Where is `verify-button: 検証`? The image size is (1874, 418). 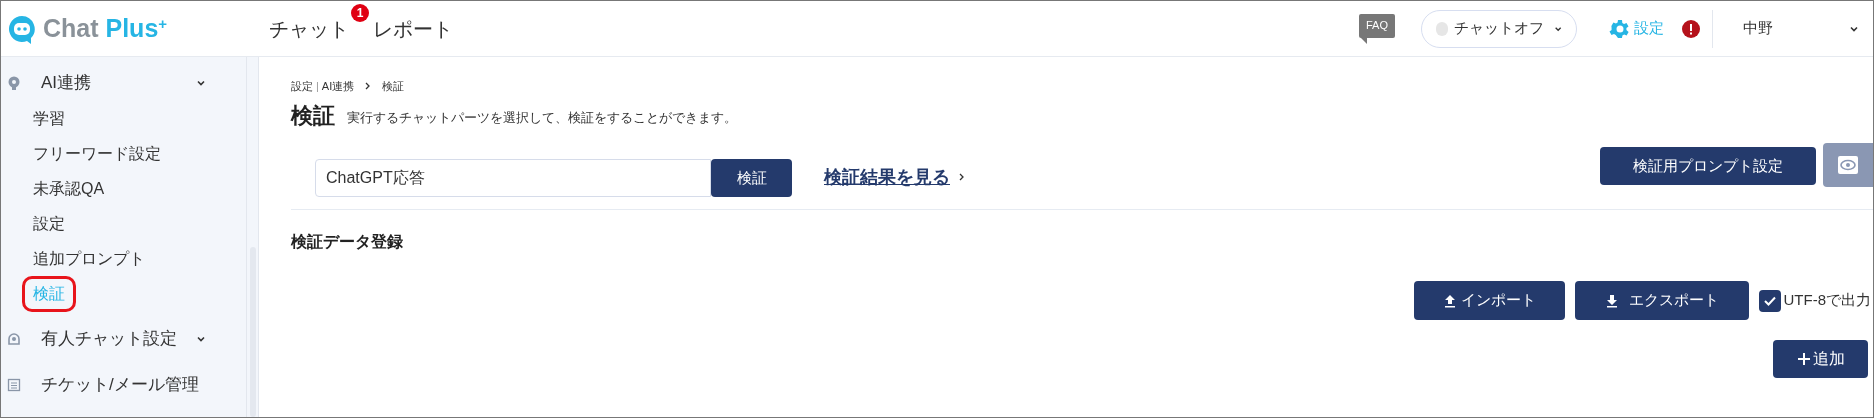
verify-button: 検証 is located at coordinates (751, 178).